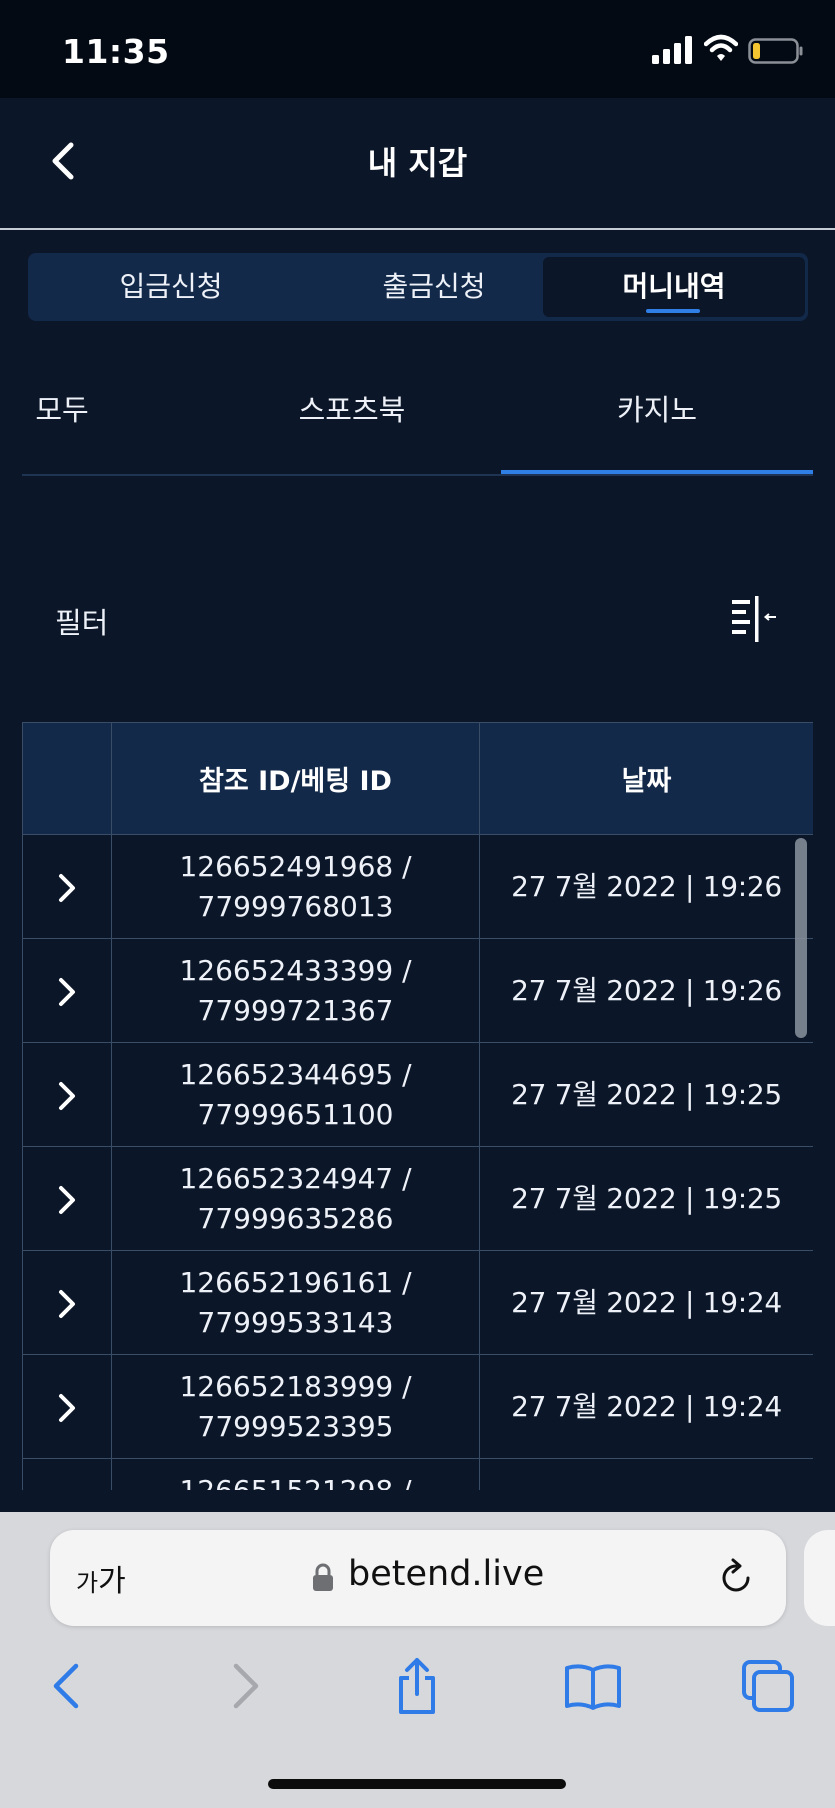 This screenshot has height=1808, width=835. I want to click on address-bar: 가가 betend.live, so click(418, 1578).